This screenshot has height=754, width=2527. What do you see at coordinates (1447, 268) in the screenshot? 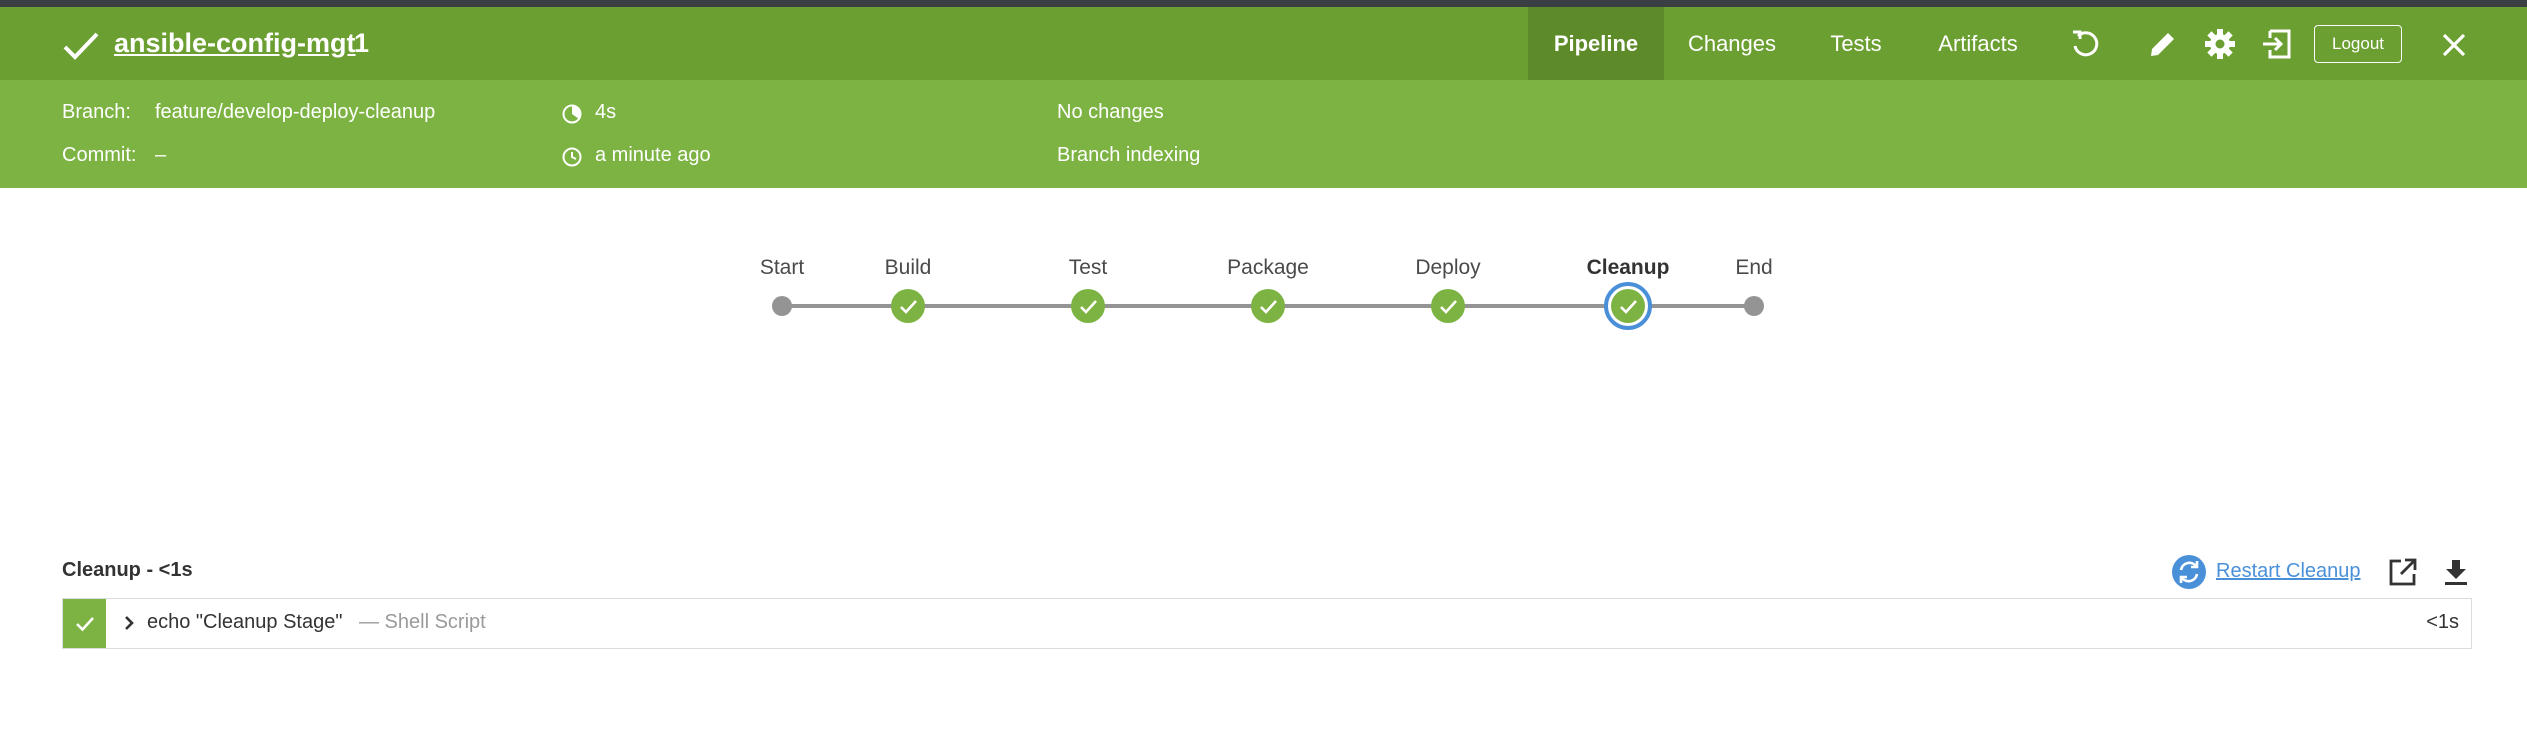
I see `stage-label-deploy: Deploy` at bounding box center [1447, 268].